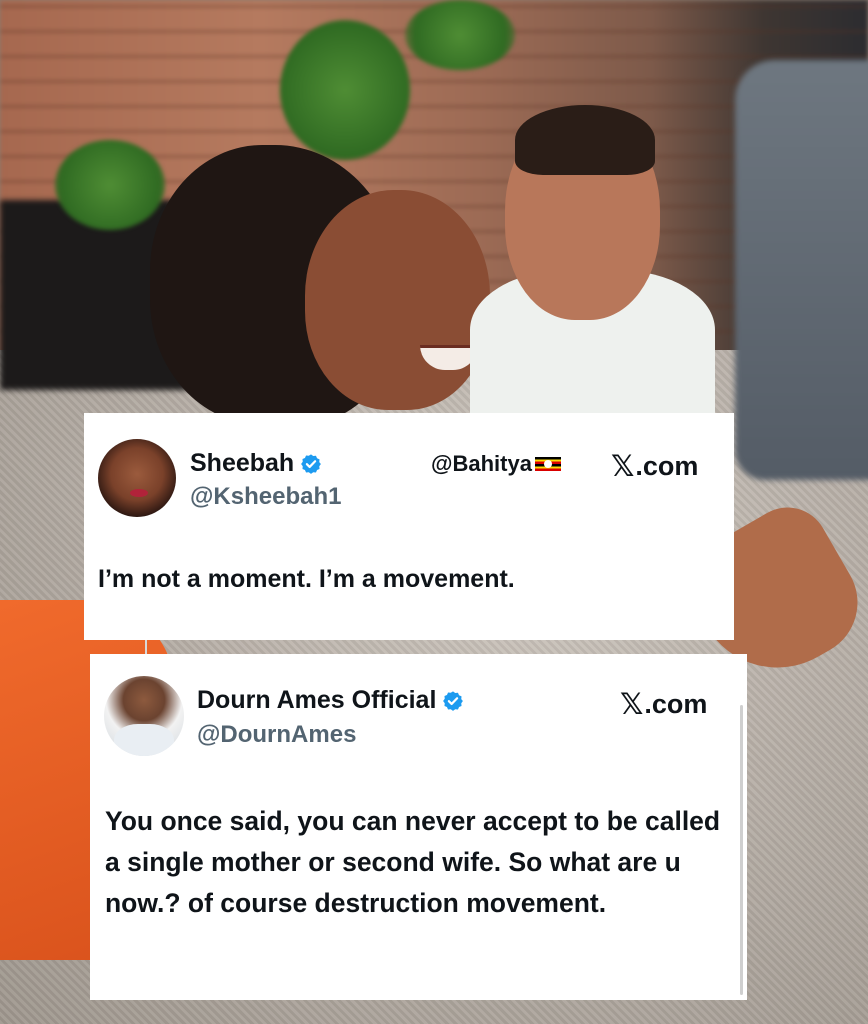  Describe the element at coordinates (585, 140) in the screenshot. I see `baby-hair` at that location.